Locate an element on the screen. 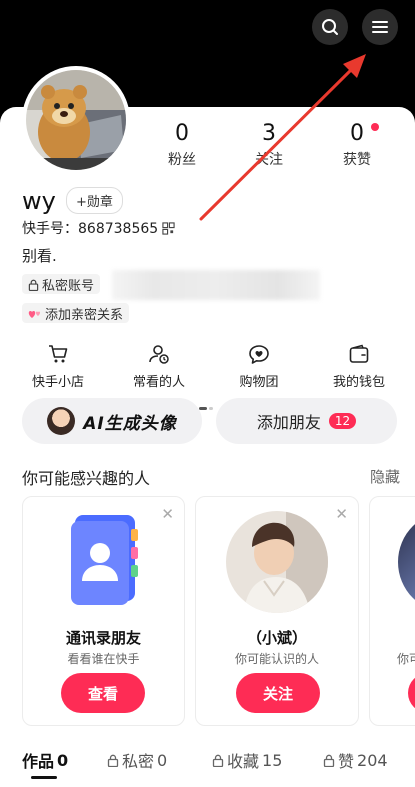 This screenshot has width=415, height=787. stat-likes: 0 获赞 is located at coordinates (357, 145).